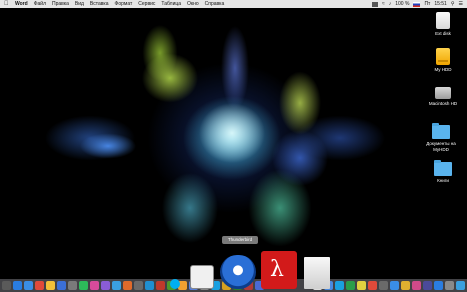 Image resolution: width=467 pixels, height=292 pixels. What do you see at coordinates (79, 4) in the screenshot?
I see `menu-view: Вид` at bounding box center [79, 4].